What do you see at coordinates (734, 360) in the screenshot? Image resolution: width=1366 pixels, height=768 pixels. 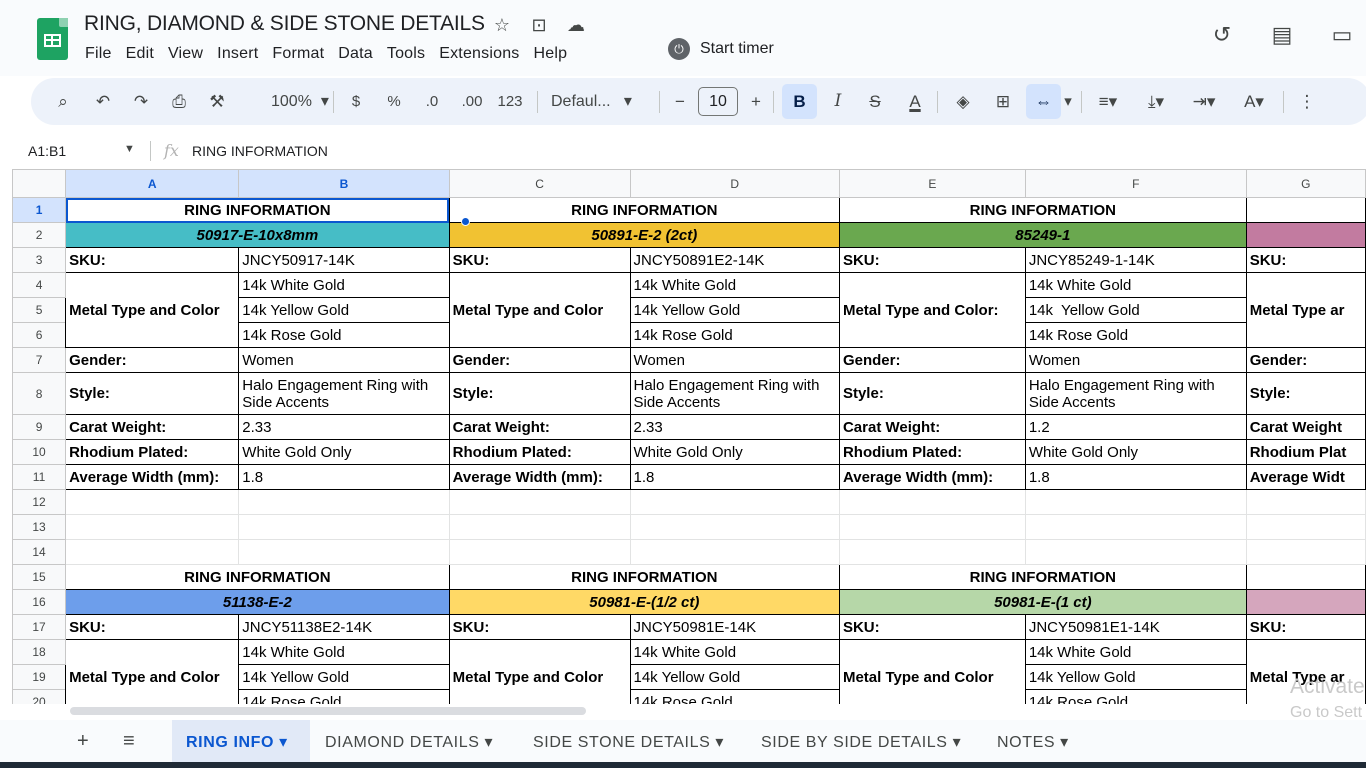 I see `value-cell: Women` at bounding box center [734, 360].